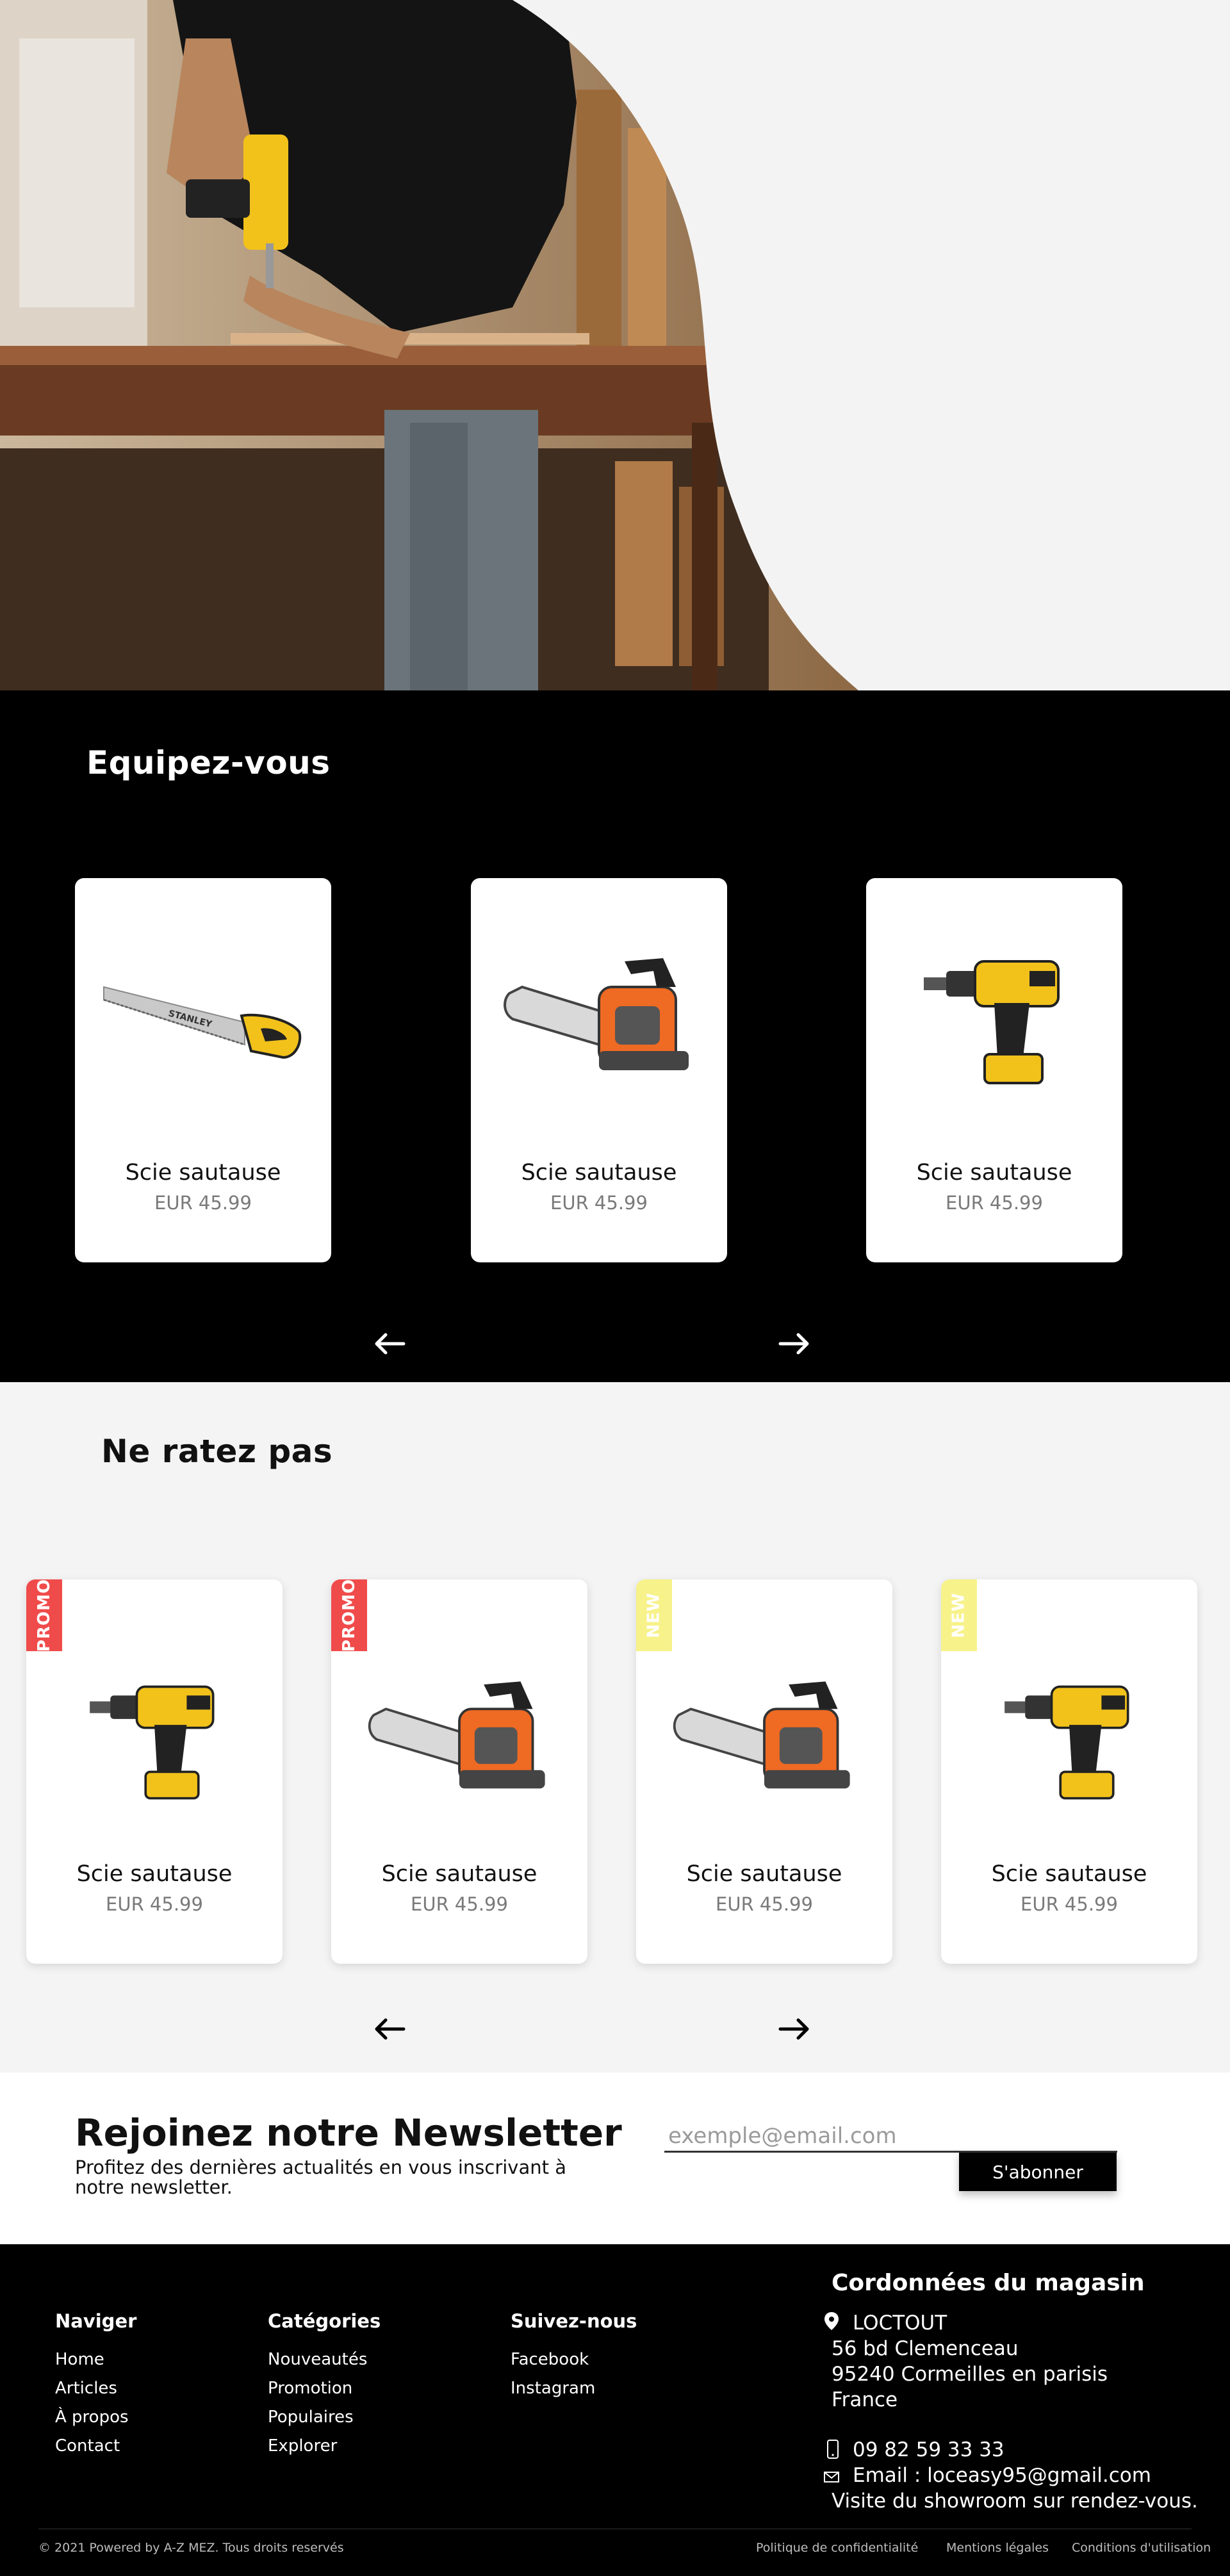  I want to click on footer-link-legal: Mentions légales, so click(998, 2548).